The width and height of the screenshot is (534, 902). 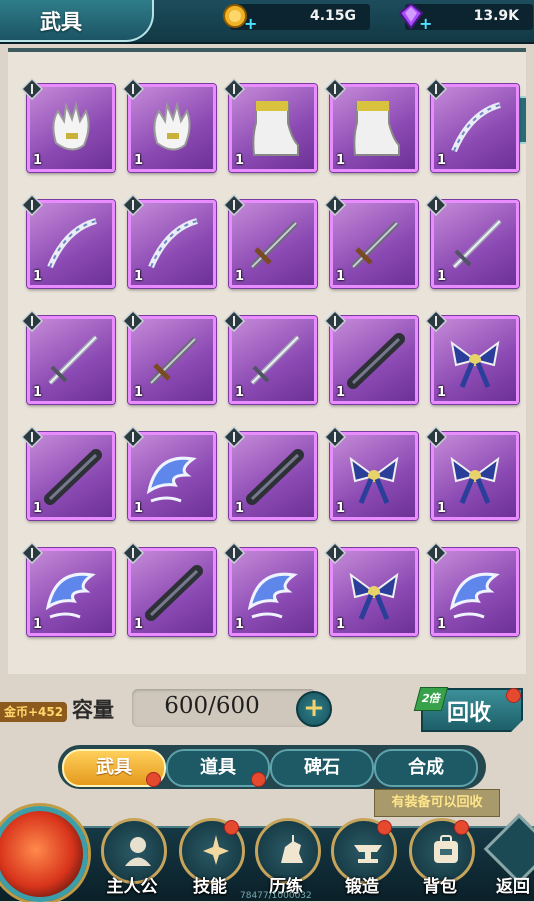 I want to click on add-gold-icon: +, so click(x=251, y=24).